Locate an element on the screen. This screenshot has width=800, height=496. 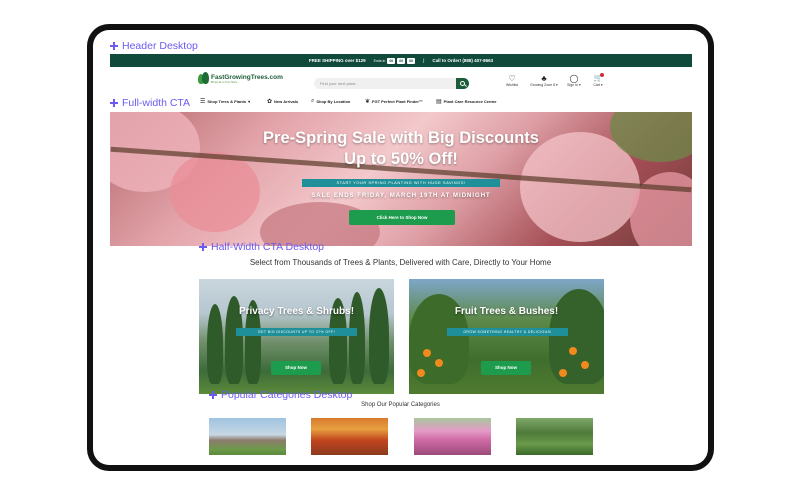
location-icon: ⌕ is located at coordinates (313, 101).